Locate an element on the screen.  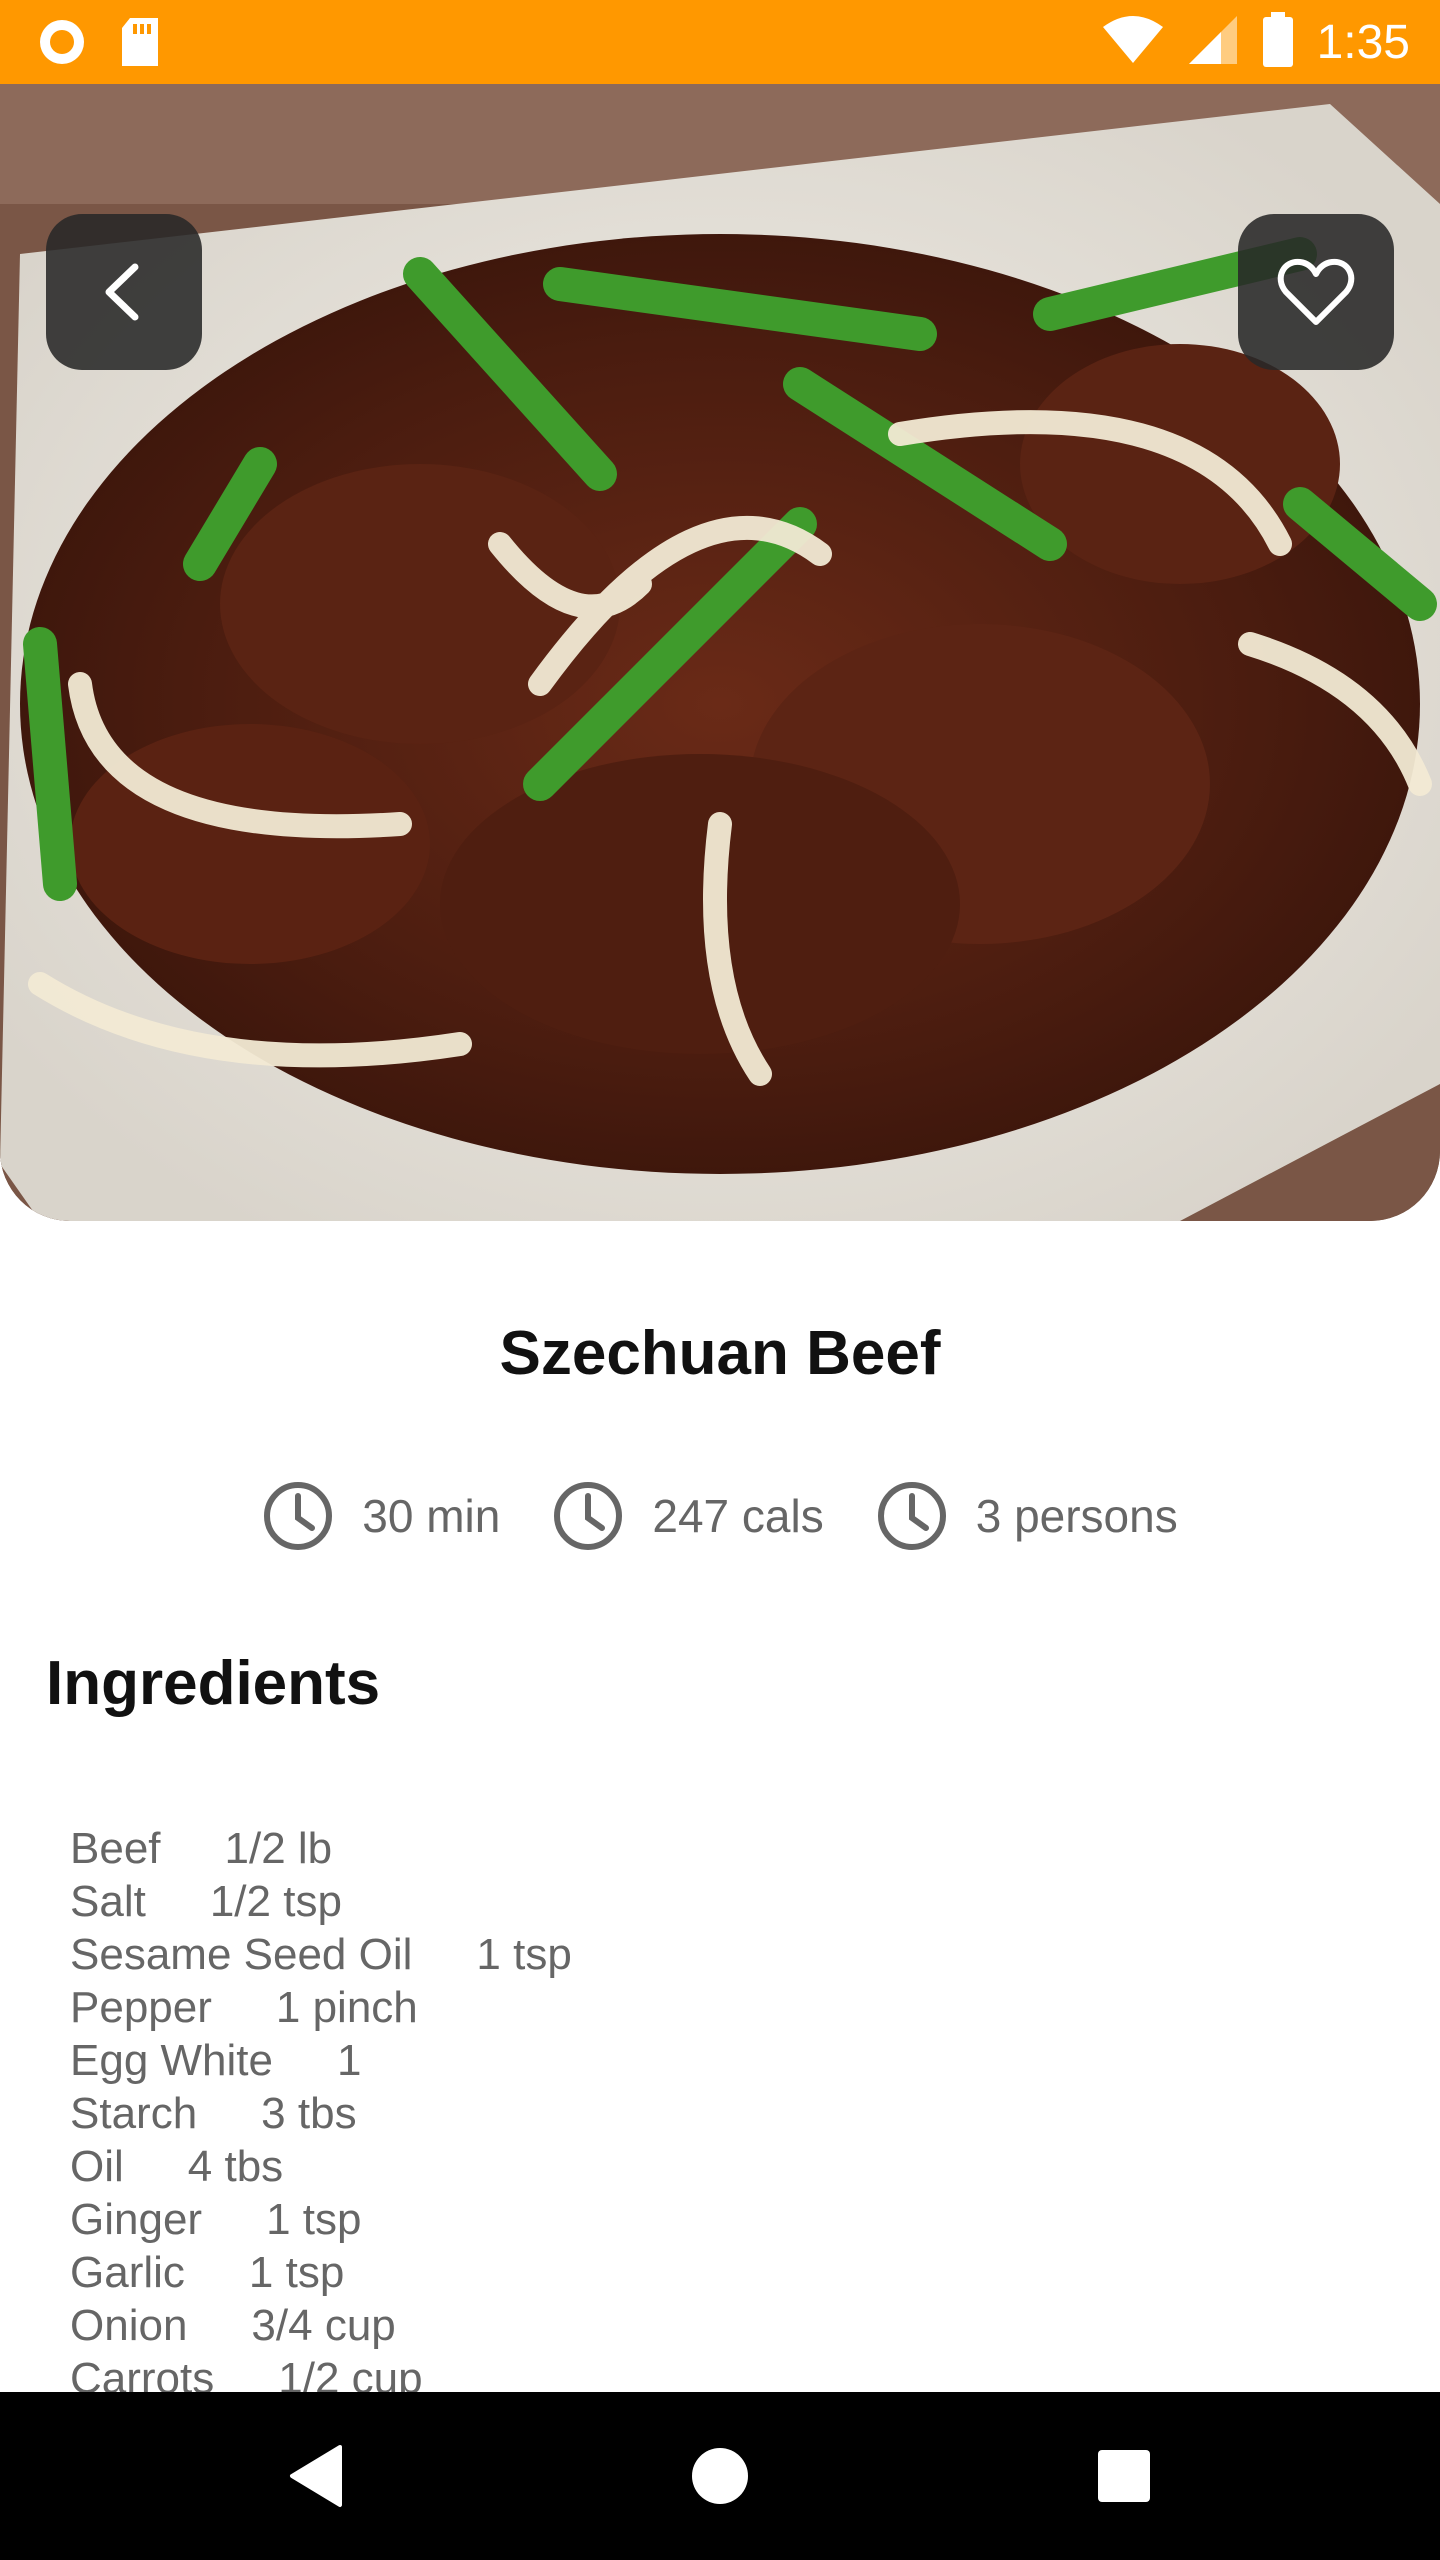
nav-home-button is located at coordinates (720, 2476).